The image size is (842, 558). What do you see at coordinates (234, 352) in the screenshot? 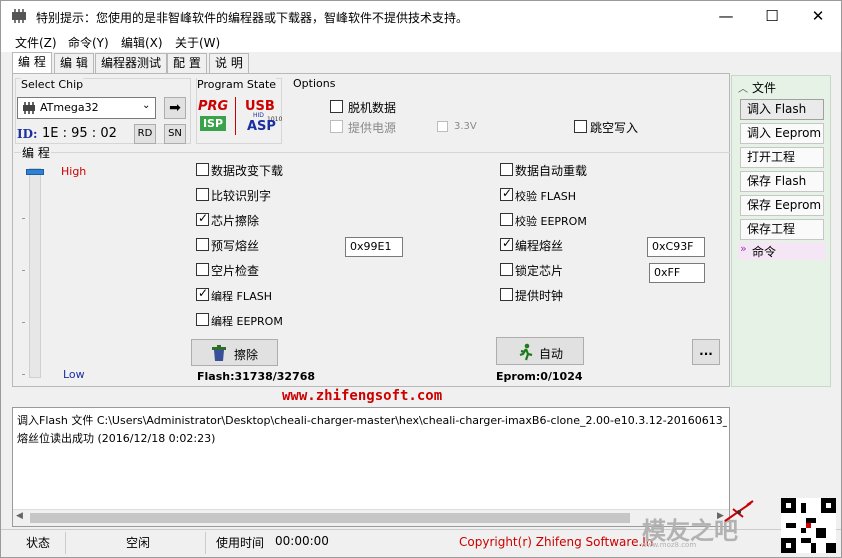
I see `erase-button: 擦除` at bounding box center [234, 352].